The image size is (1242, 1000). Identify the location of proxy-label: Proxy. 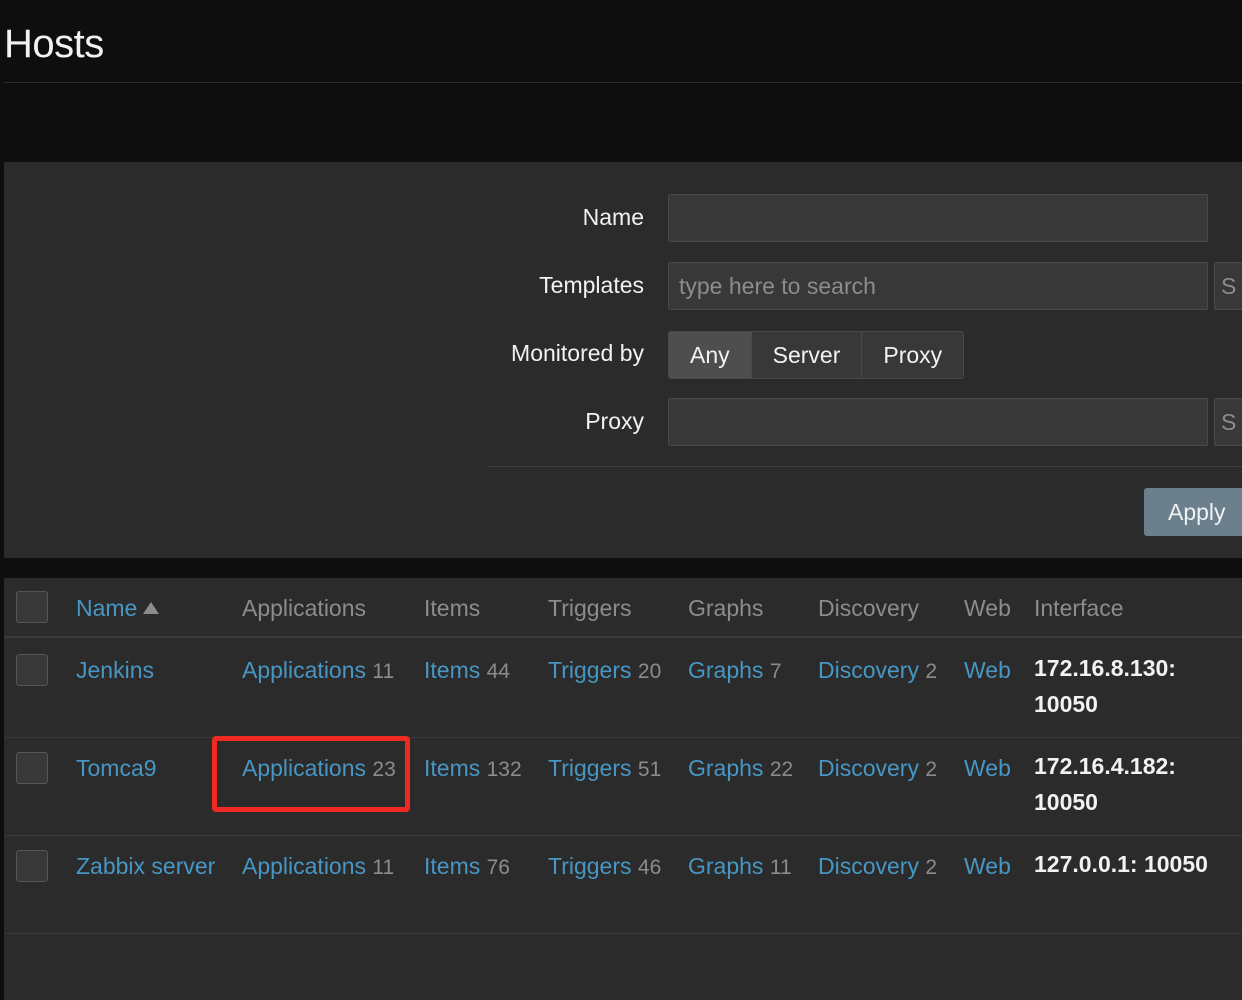
(614, 421).